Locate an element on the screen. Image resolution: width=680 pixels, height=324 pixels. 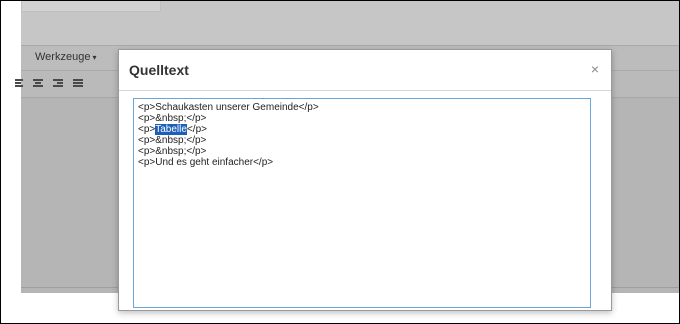
align-right-icon is located at coordinates (58, 84).